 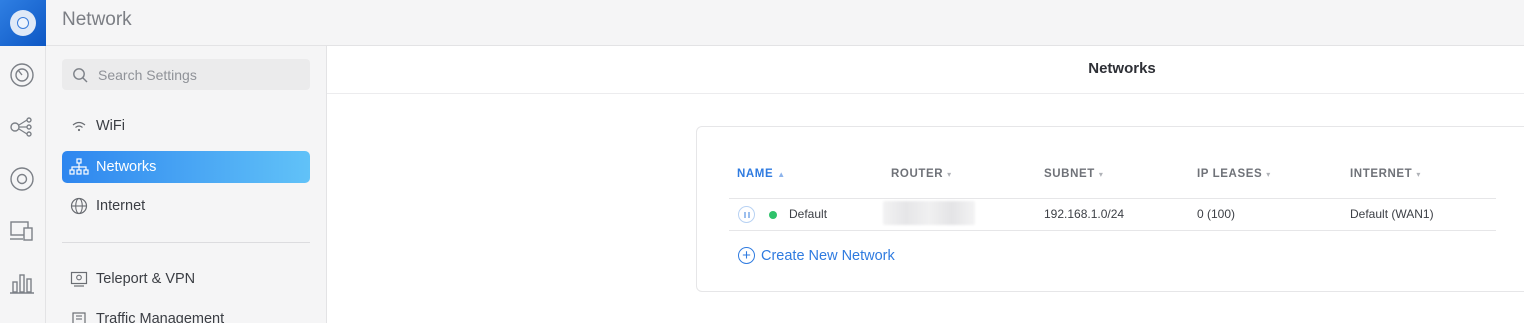 What do you see at coordinates (79, 126) in the screenshot?
I see `wifi-icon` at bounding box center [79, 126].